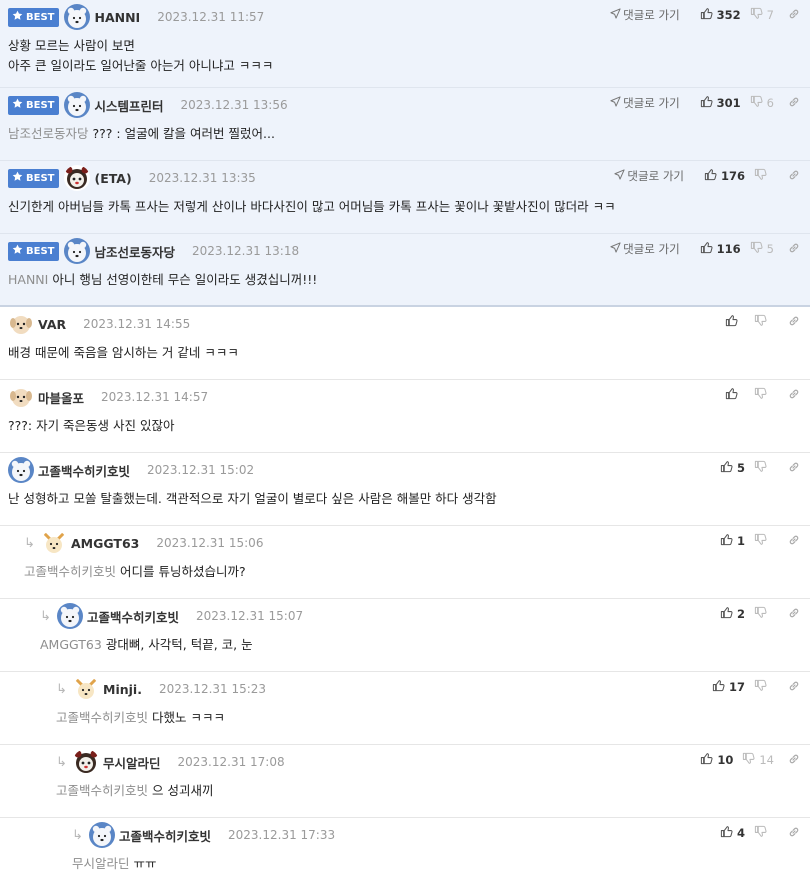 The image size is (810, 884). I want to click on nickname: 시스템프린터, so click(128, 105).